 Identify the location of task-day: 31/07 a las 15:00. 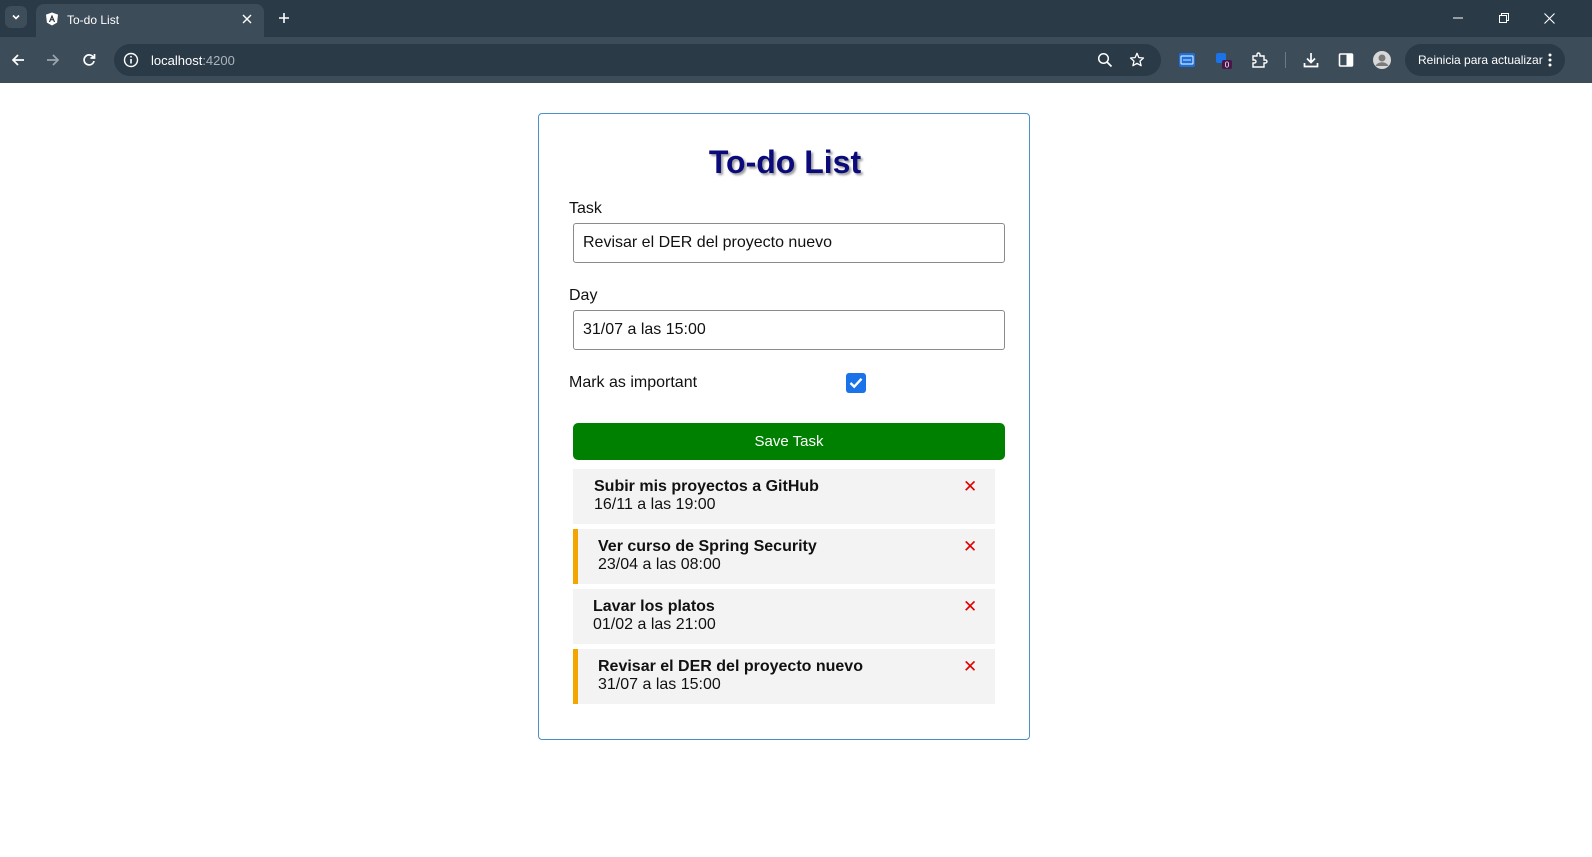
(659, 684).